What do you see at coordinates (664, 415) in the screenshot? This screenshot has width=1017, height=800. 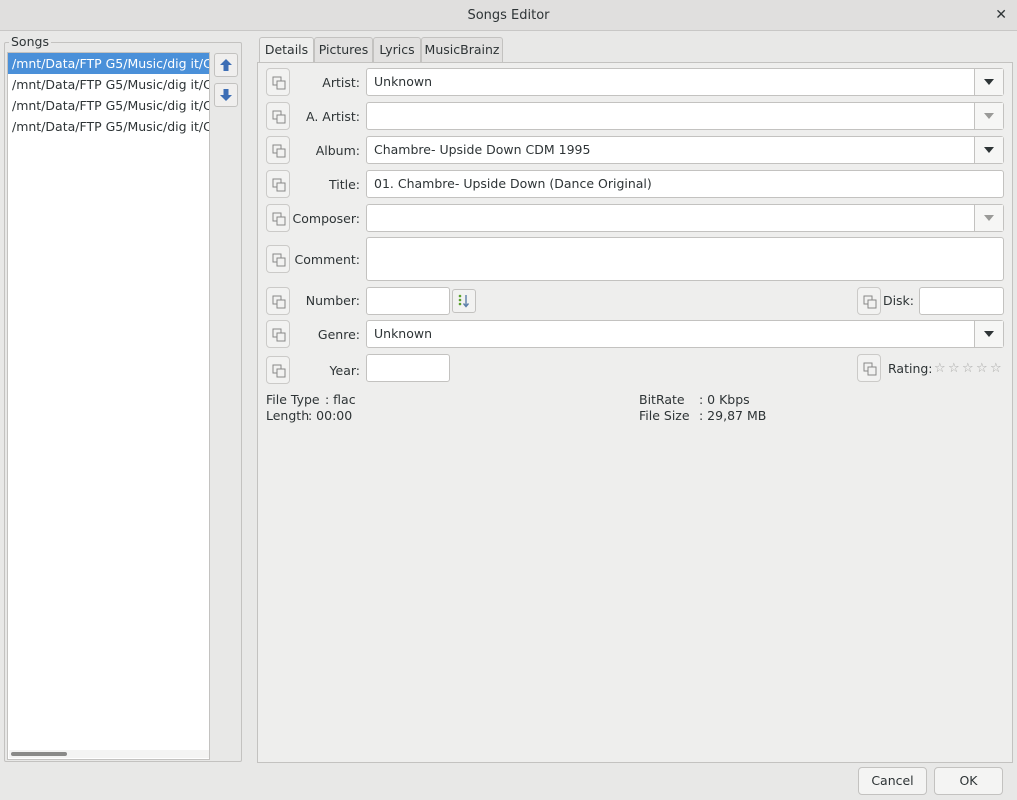 I see `file-size-label: File Size` at bounding box center [664, 415].